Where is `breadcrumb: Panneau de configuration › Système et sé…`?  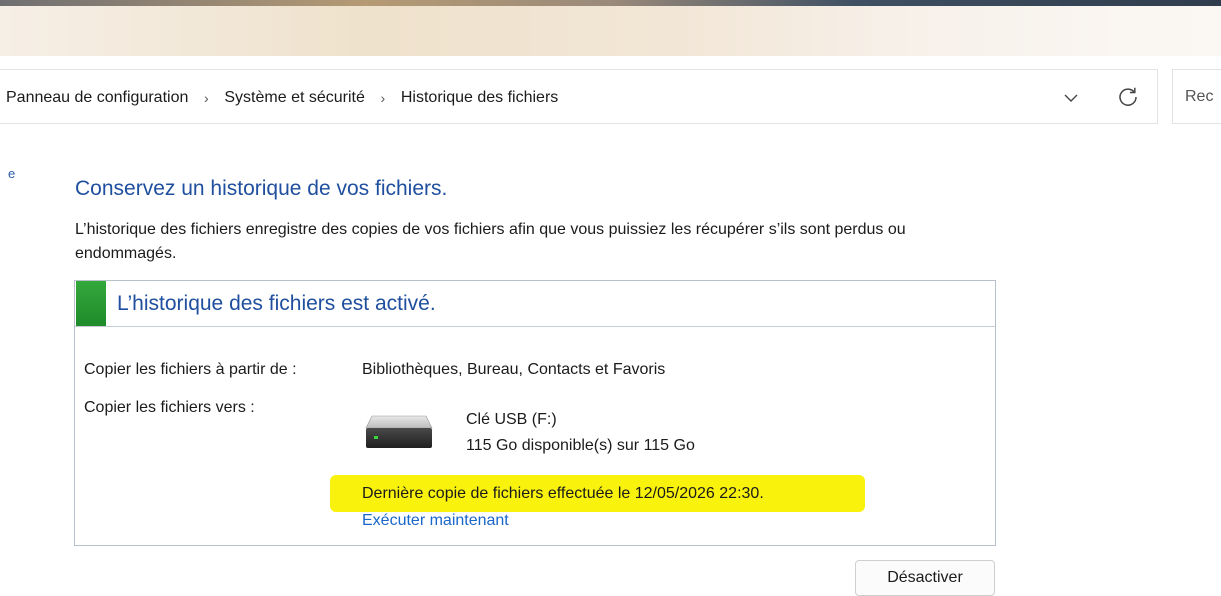
breadcrumb: Panneau de configuration › Système et sé… is located at coordinates (282, 97).